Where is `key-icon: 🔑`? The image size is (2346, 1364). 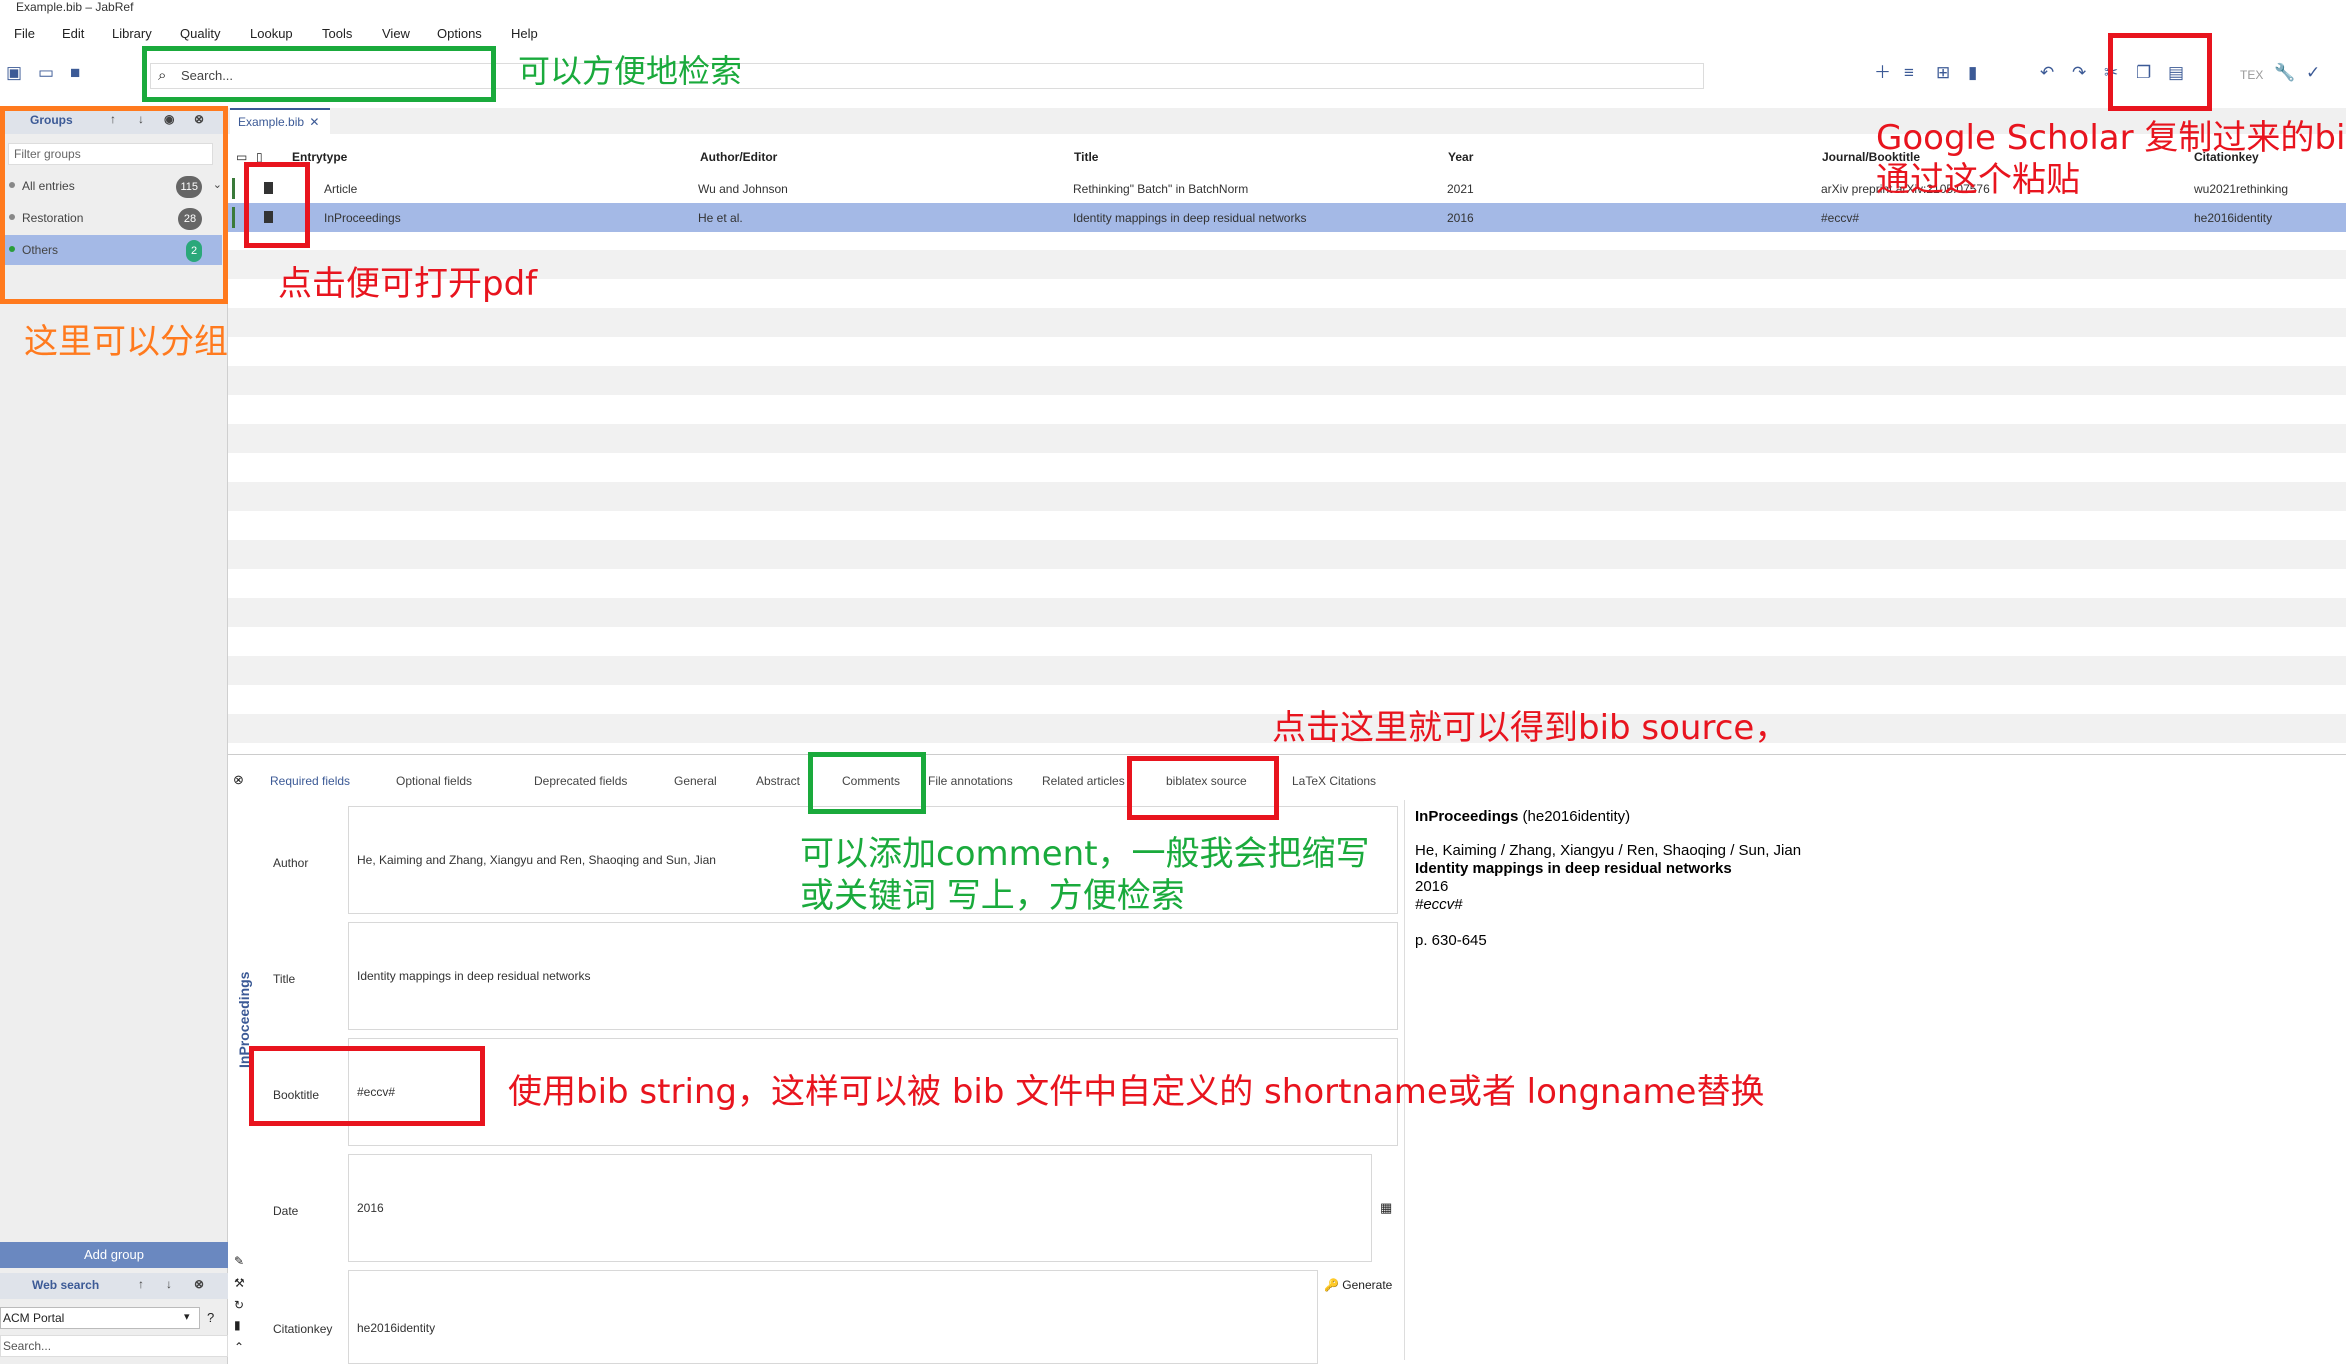 key-icon: 🔑 is located at coordinates (1331, 1285).